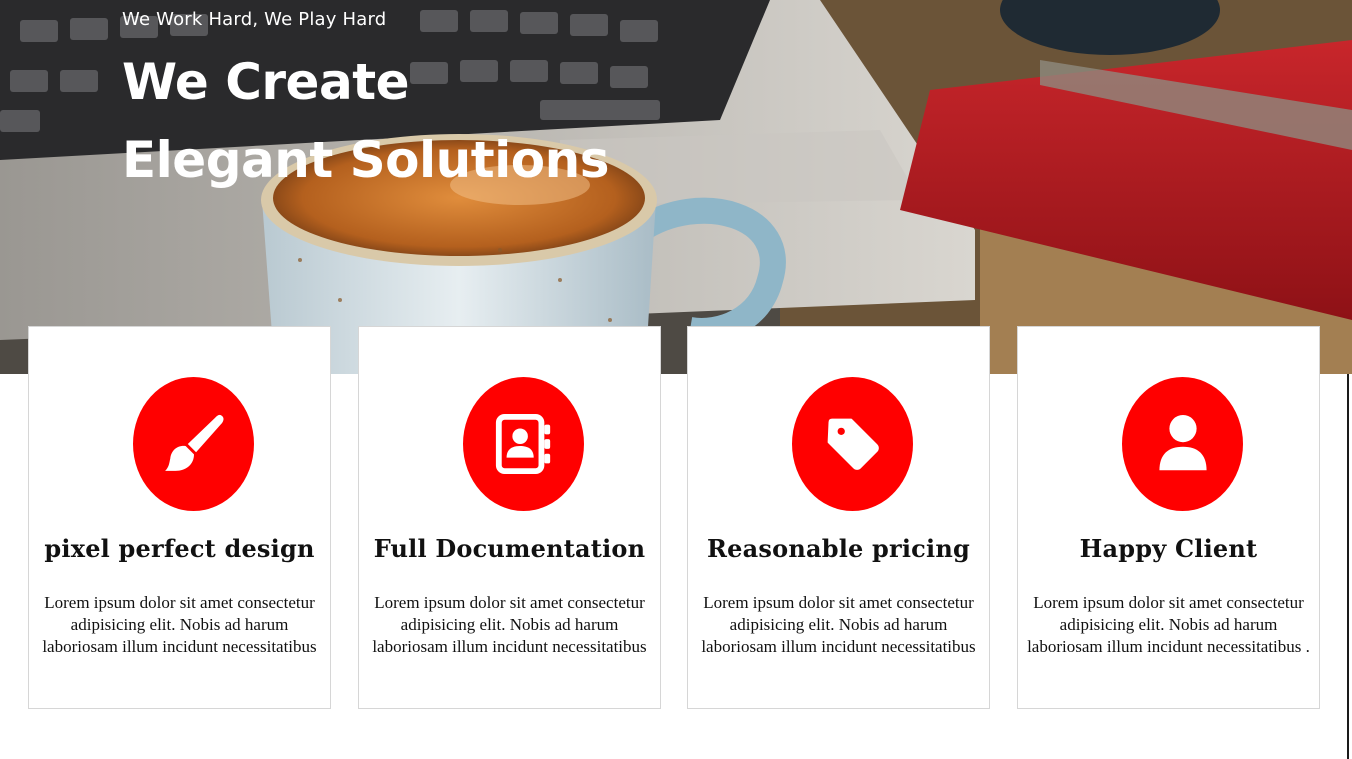  I want to click on price-tag-icon, so click(852, 444).